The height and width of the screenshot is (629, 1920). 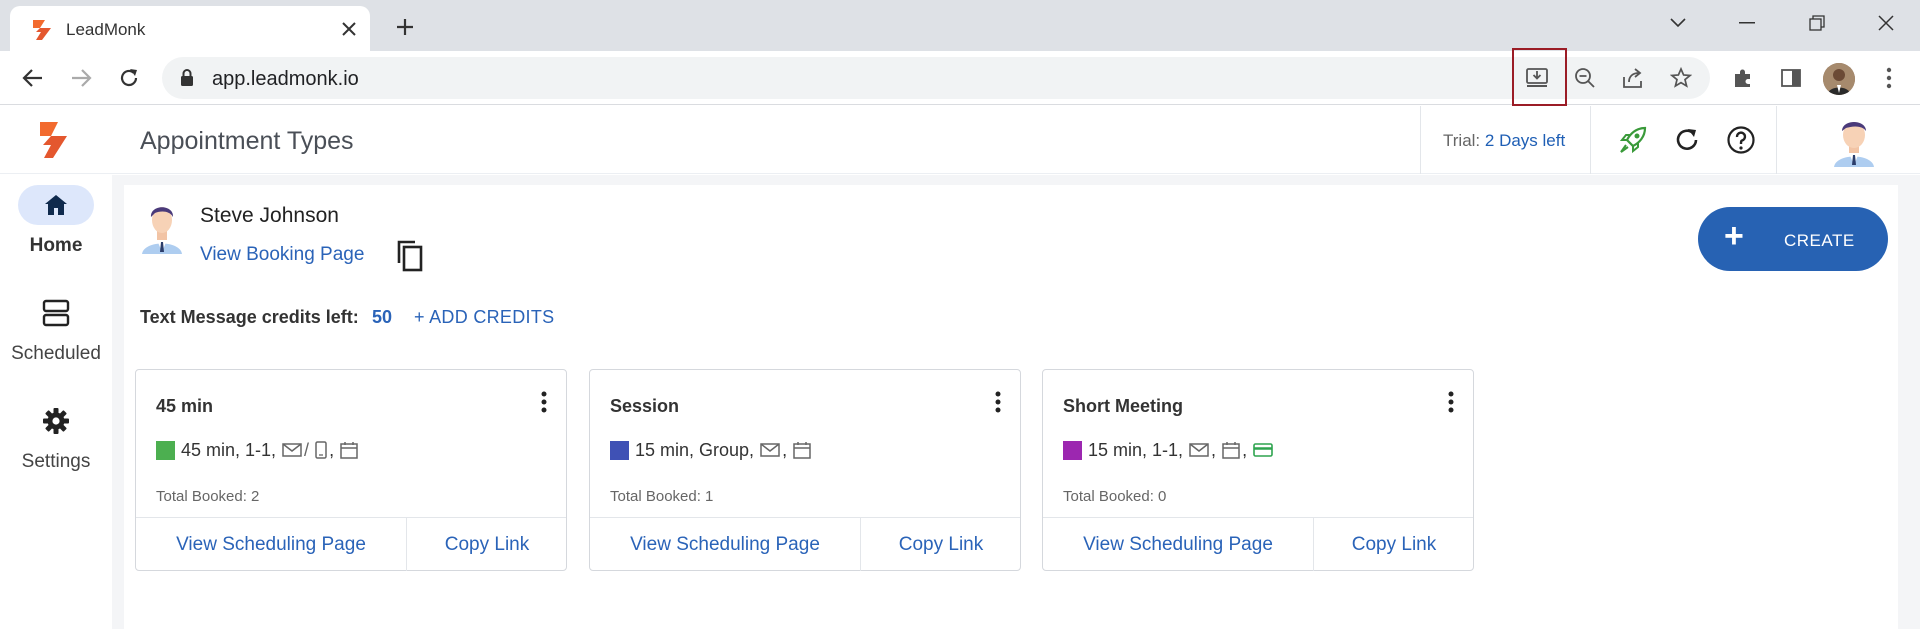 I want to click on browser-tab: LeadMonk, so click(x=190, y=28).